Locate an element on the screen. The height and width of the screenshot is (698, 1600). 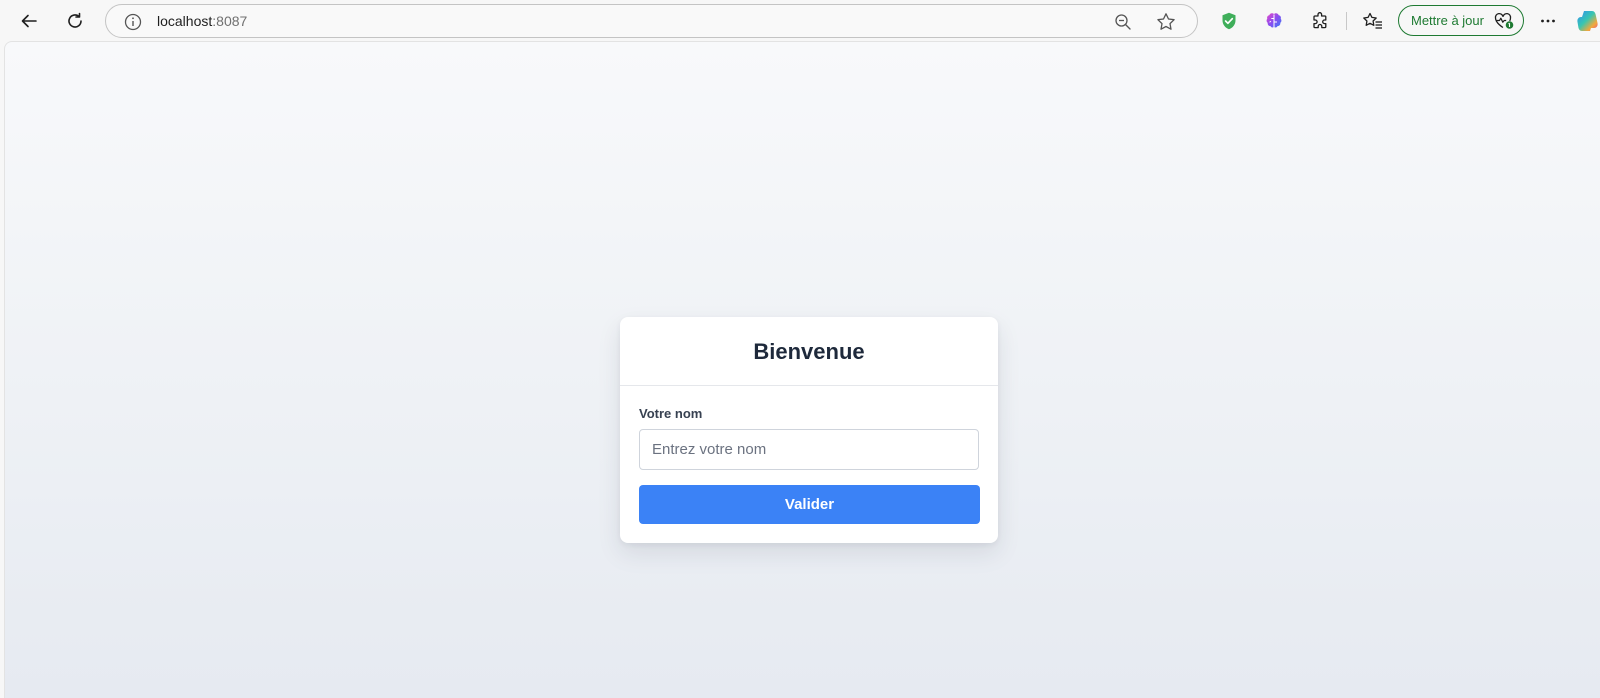
reload-button is located at coordinates (75, 21).